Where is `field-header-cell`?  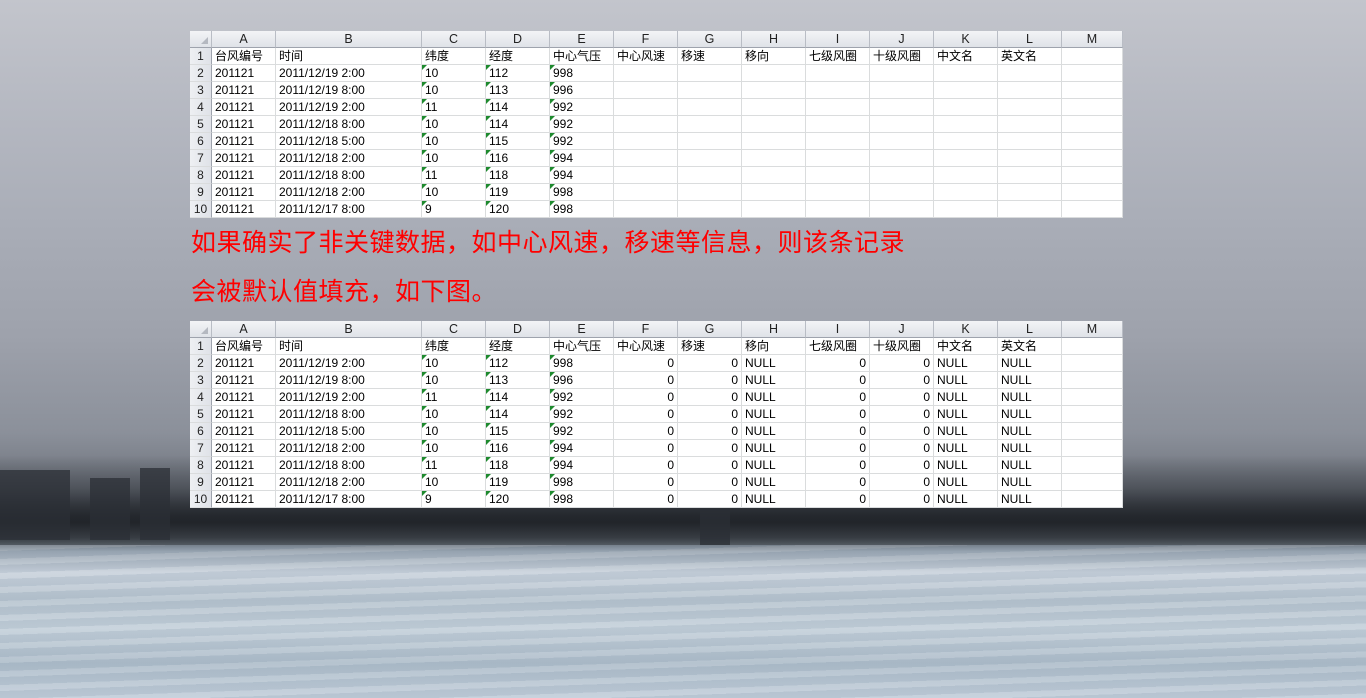 field-header-cell is located at coordinates (1092, 346).